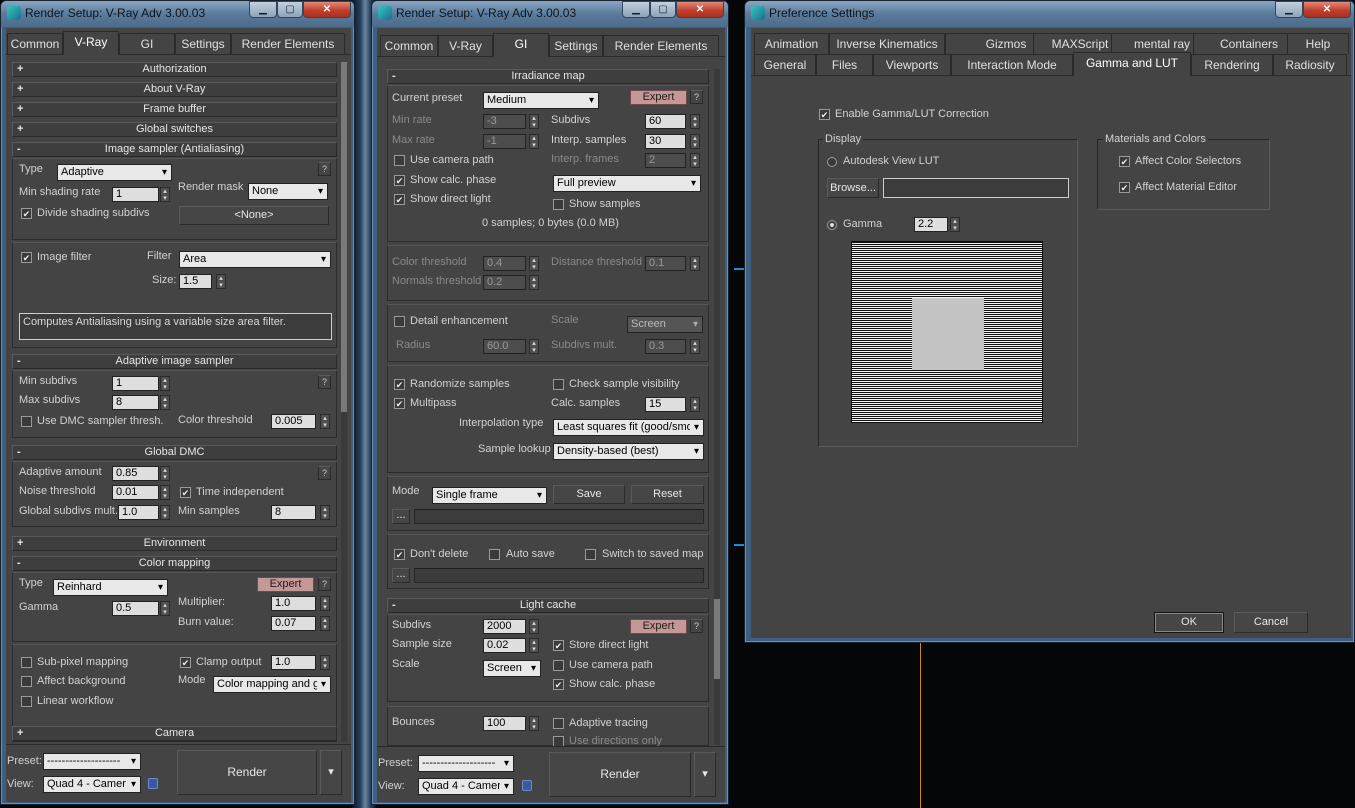 This screenshot has width=1355, height=808. Describe the element at coordinates (399, 384) in the screenshot. I see `randomize-samples-checkbox: ✔` at that location.